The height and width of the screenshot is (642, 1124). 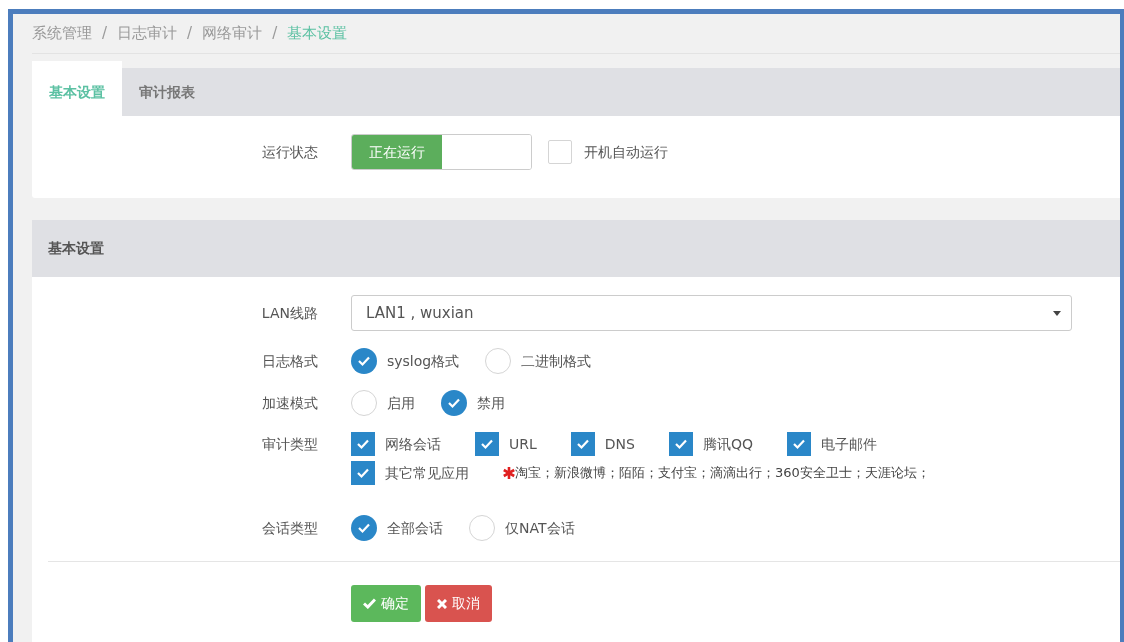 I want to click on breadcrumb-link: 日志审计, so click(x=147, y=33).